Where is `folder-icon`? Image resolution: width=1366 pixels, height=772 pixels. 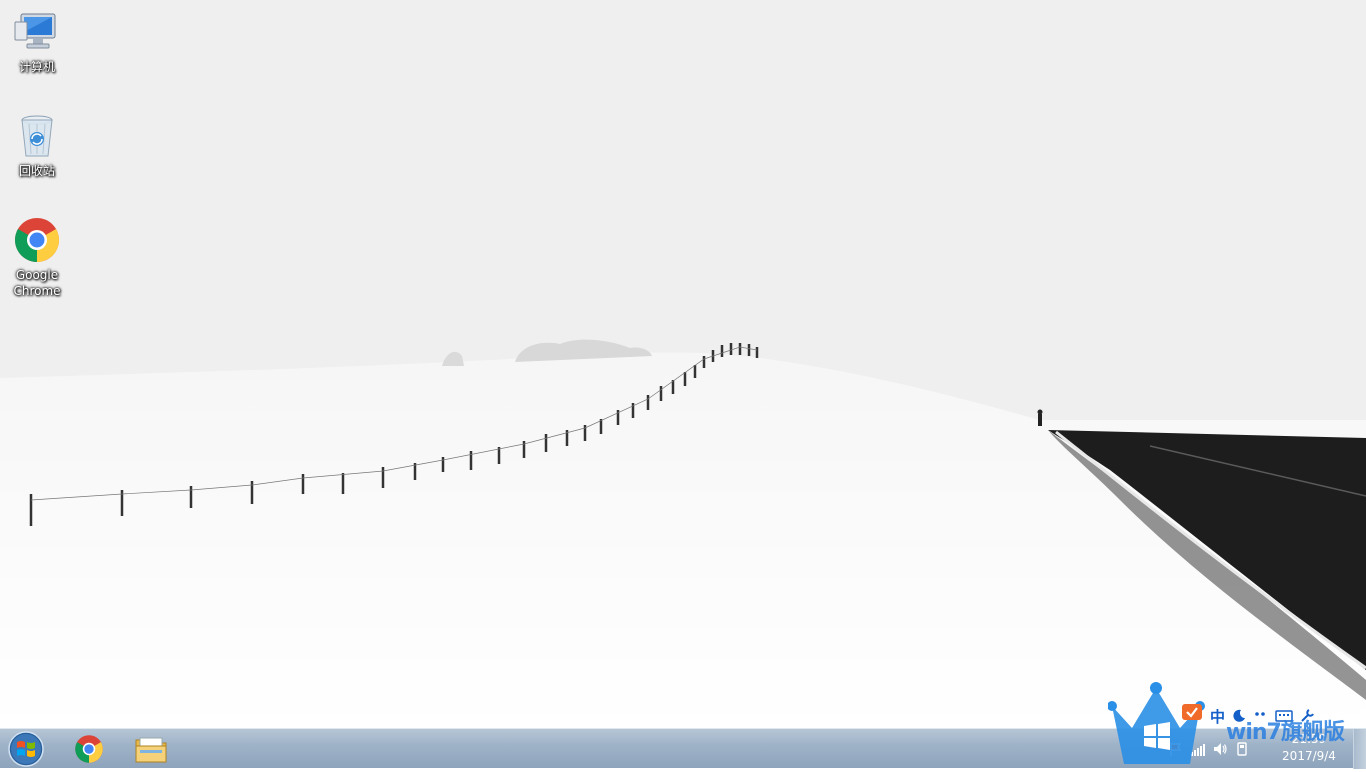
folder-icon is located at coordinates (151, 750).